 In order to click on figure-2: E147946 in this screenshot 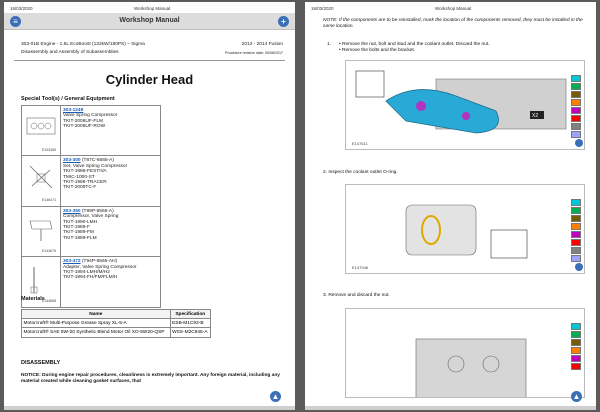, I will do `click(465, 229)`.